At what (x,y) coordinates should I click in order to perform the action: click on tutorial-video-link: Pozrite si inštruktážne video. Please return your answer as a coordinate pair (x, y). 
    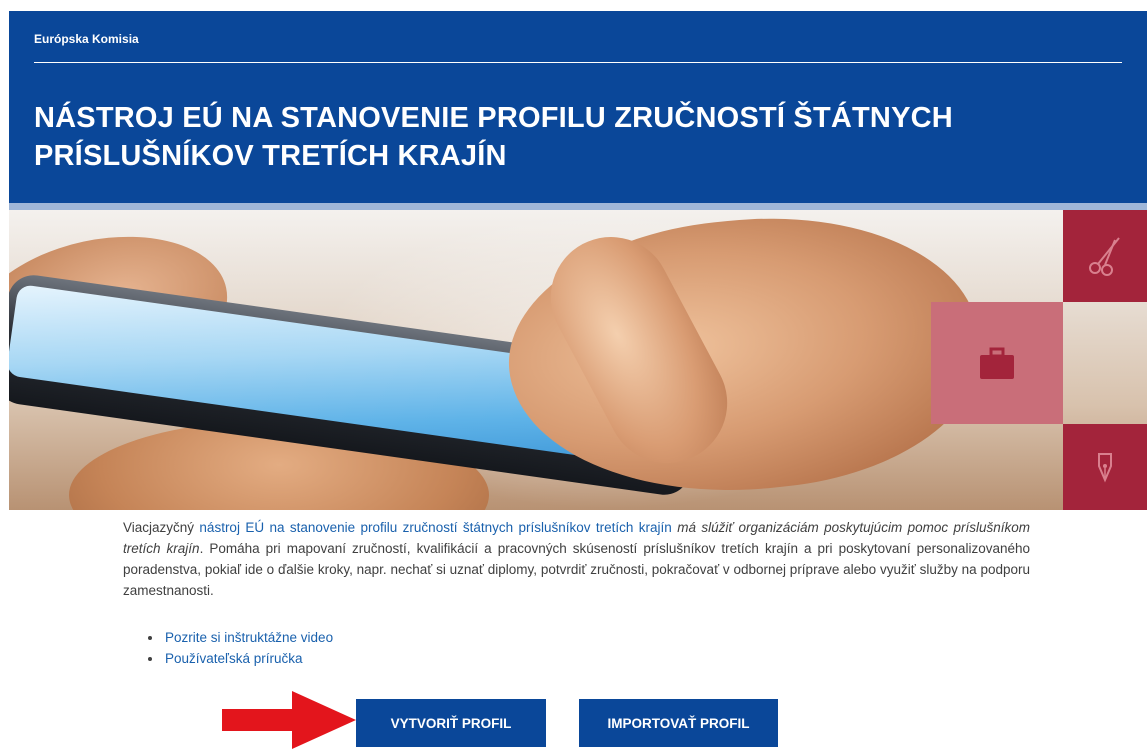
    Looking at the image, I should click on (249, 637).